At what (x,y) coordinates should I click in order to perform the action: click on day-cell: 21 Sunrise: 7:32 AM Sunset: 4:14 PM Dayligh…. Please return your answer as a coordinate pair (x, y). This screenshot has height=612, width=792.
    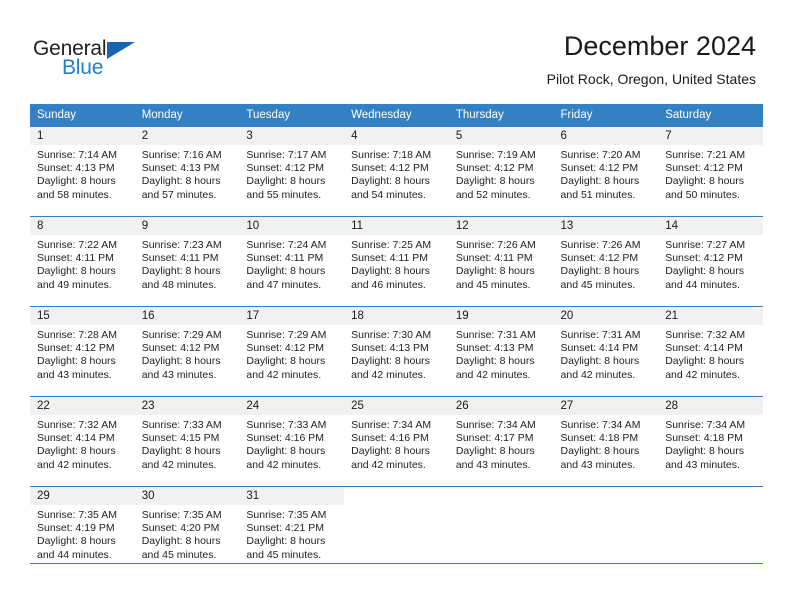
    Looking at the image, I should click on (710, 351).